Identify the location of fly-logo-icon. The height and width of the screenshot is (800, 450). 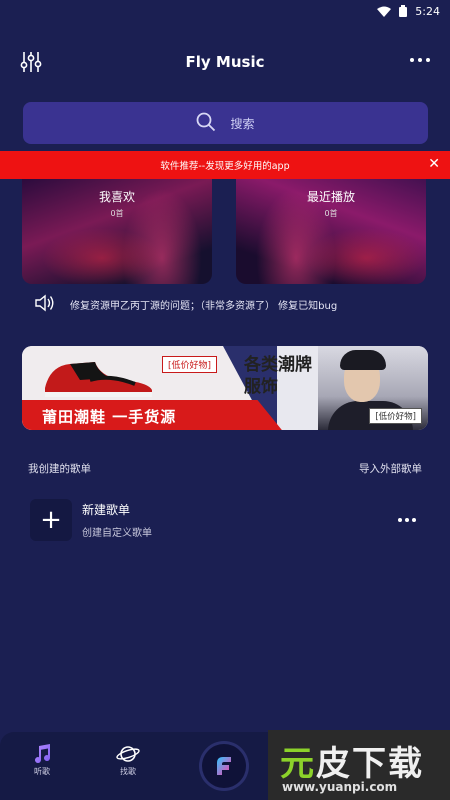
(224, 766).